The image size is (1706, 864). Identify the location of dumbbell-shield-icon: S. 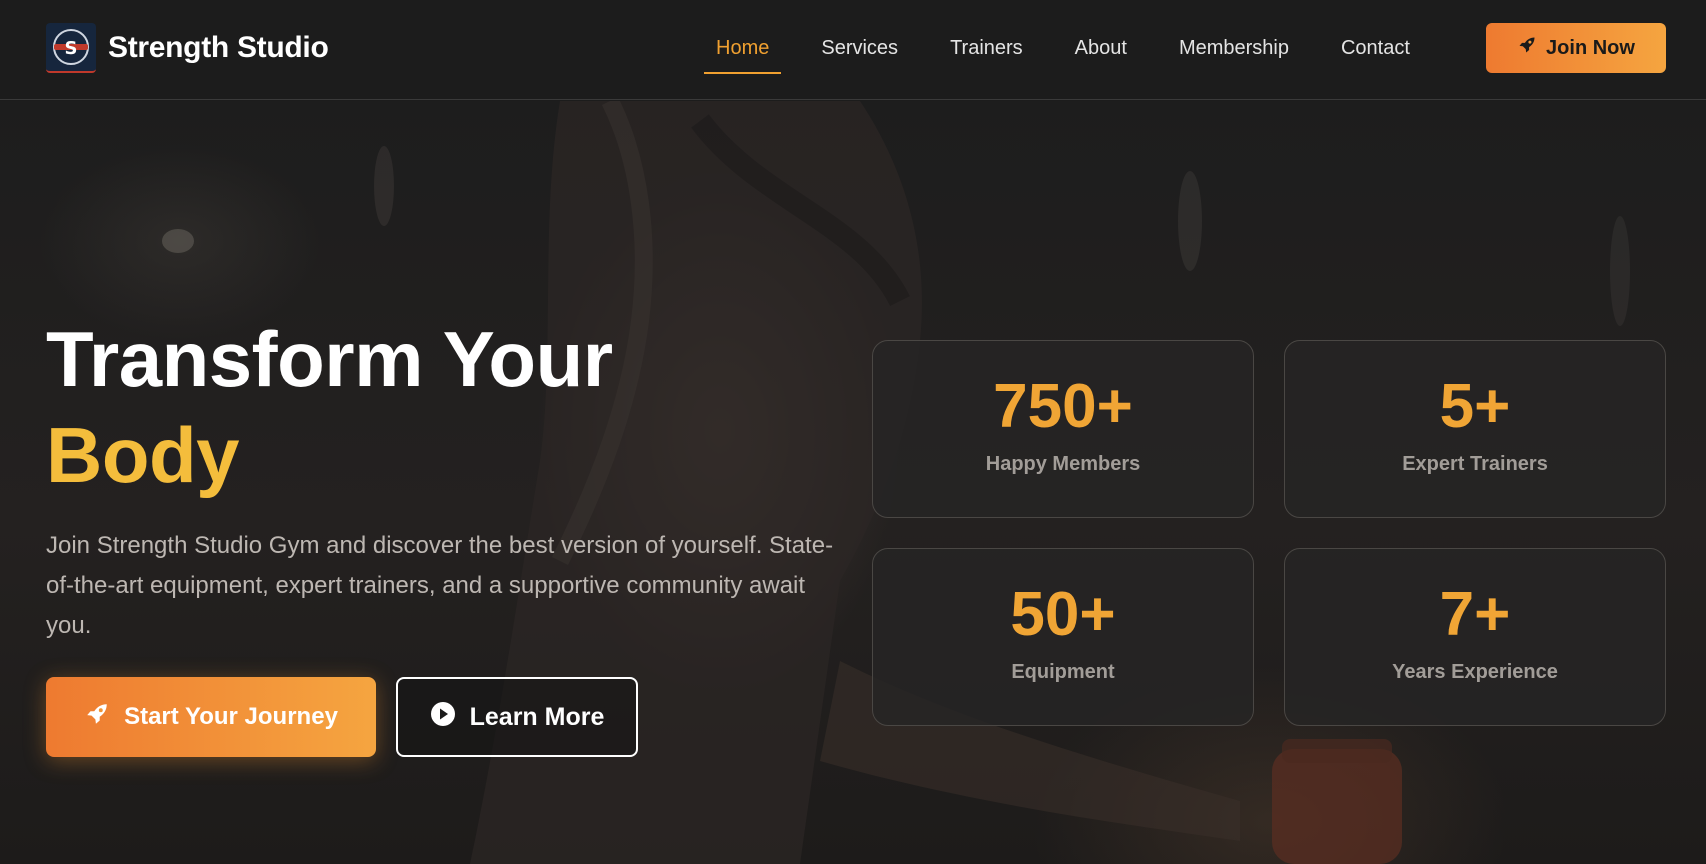
(71, 48).